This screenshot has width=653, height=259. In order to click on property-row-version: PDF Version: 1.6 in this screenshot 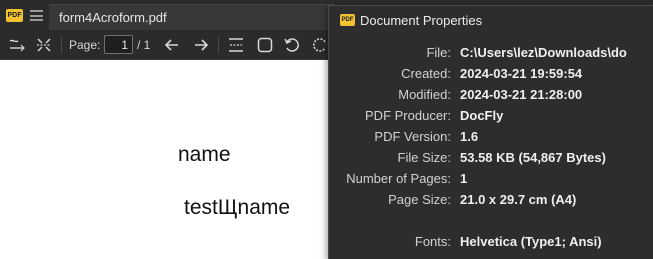, I will do `click(491, 139)`.